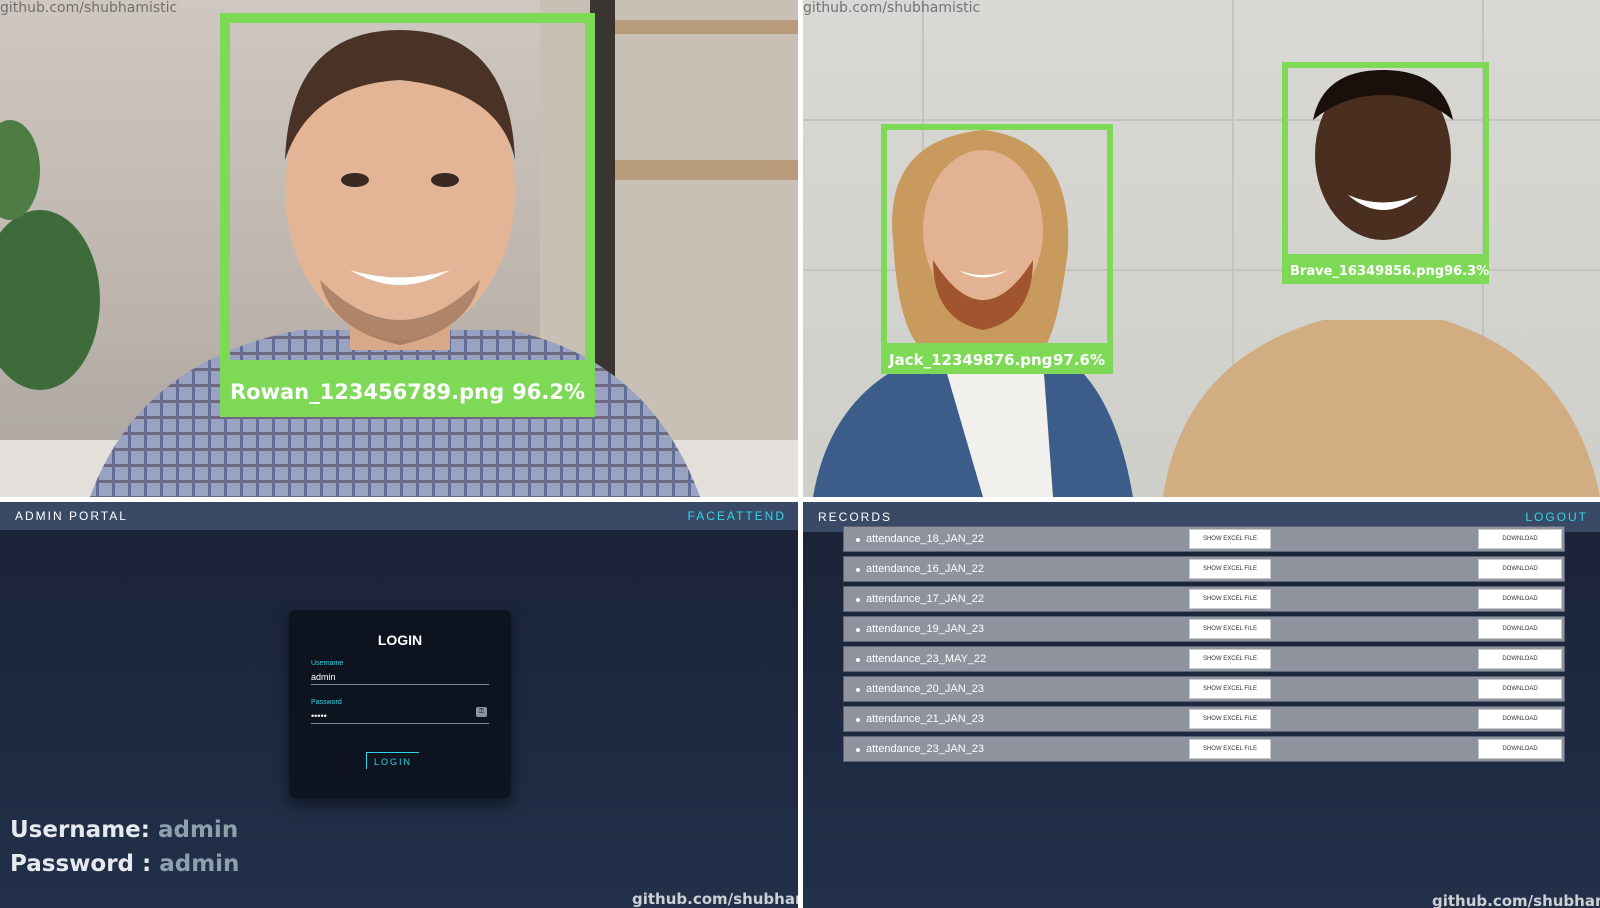  Describe the element at coordinates (198, 830) in the screenshot. I see `creds-username-value: admin` at that location.